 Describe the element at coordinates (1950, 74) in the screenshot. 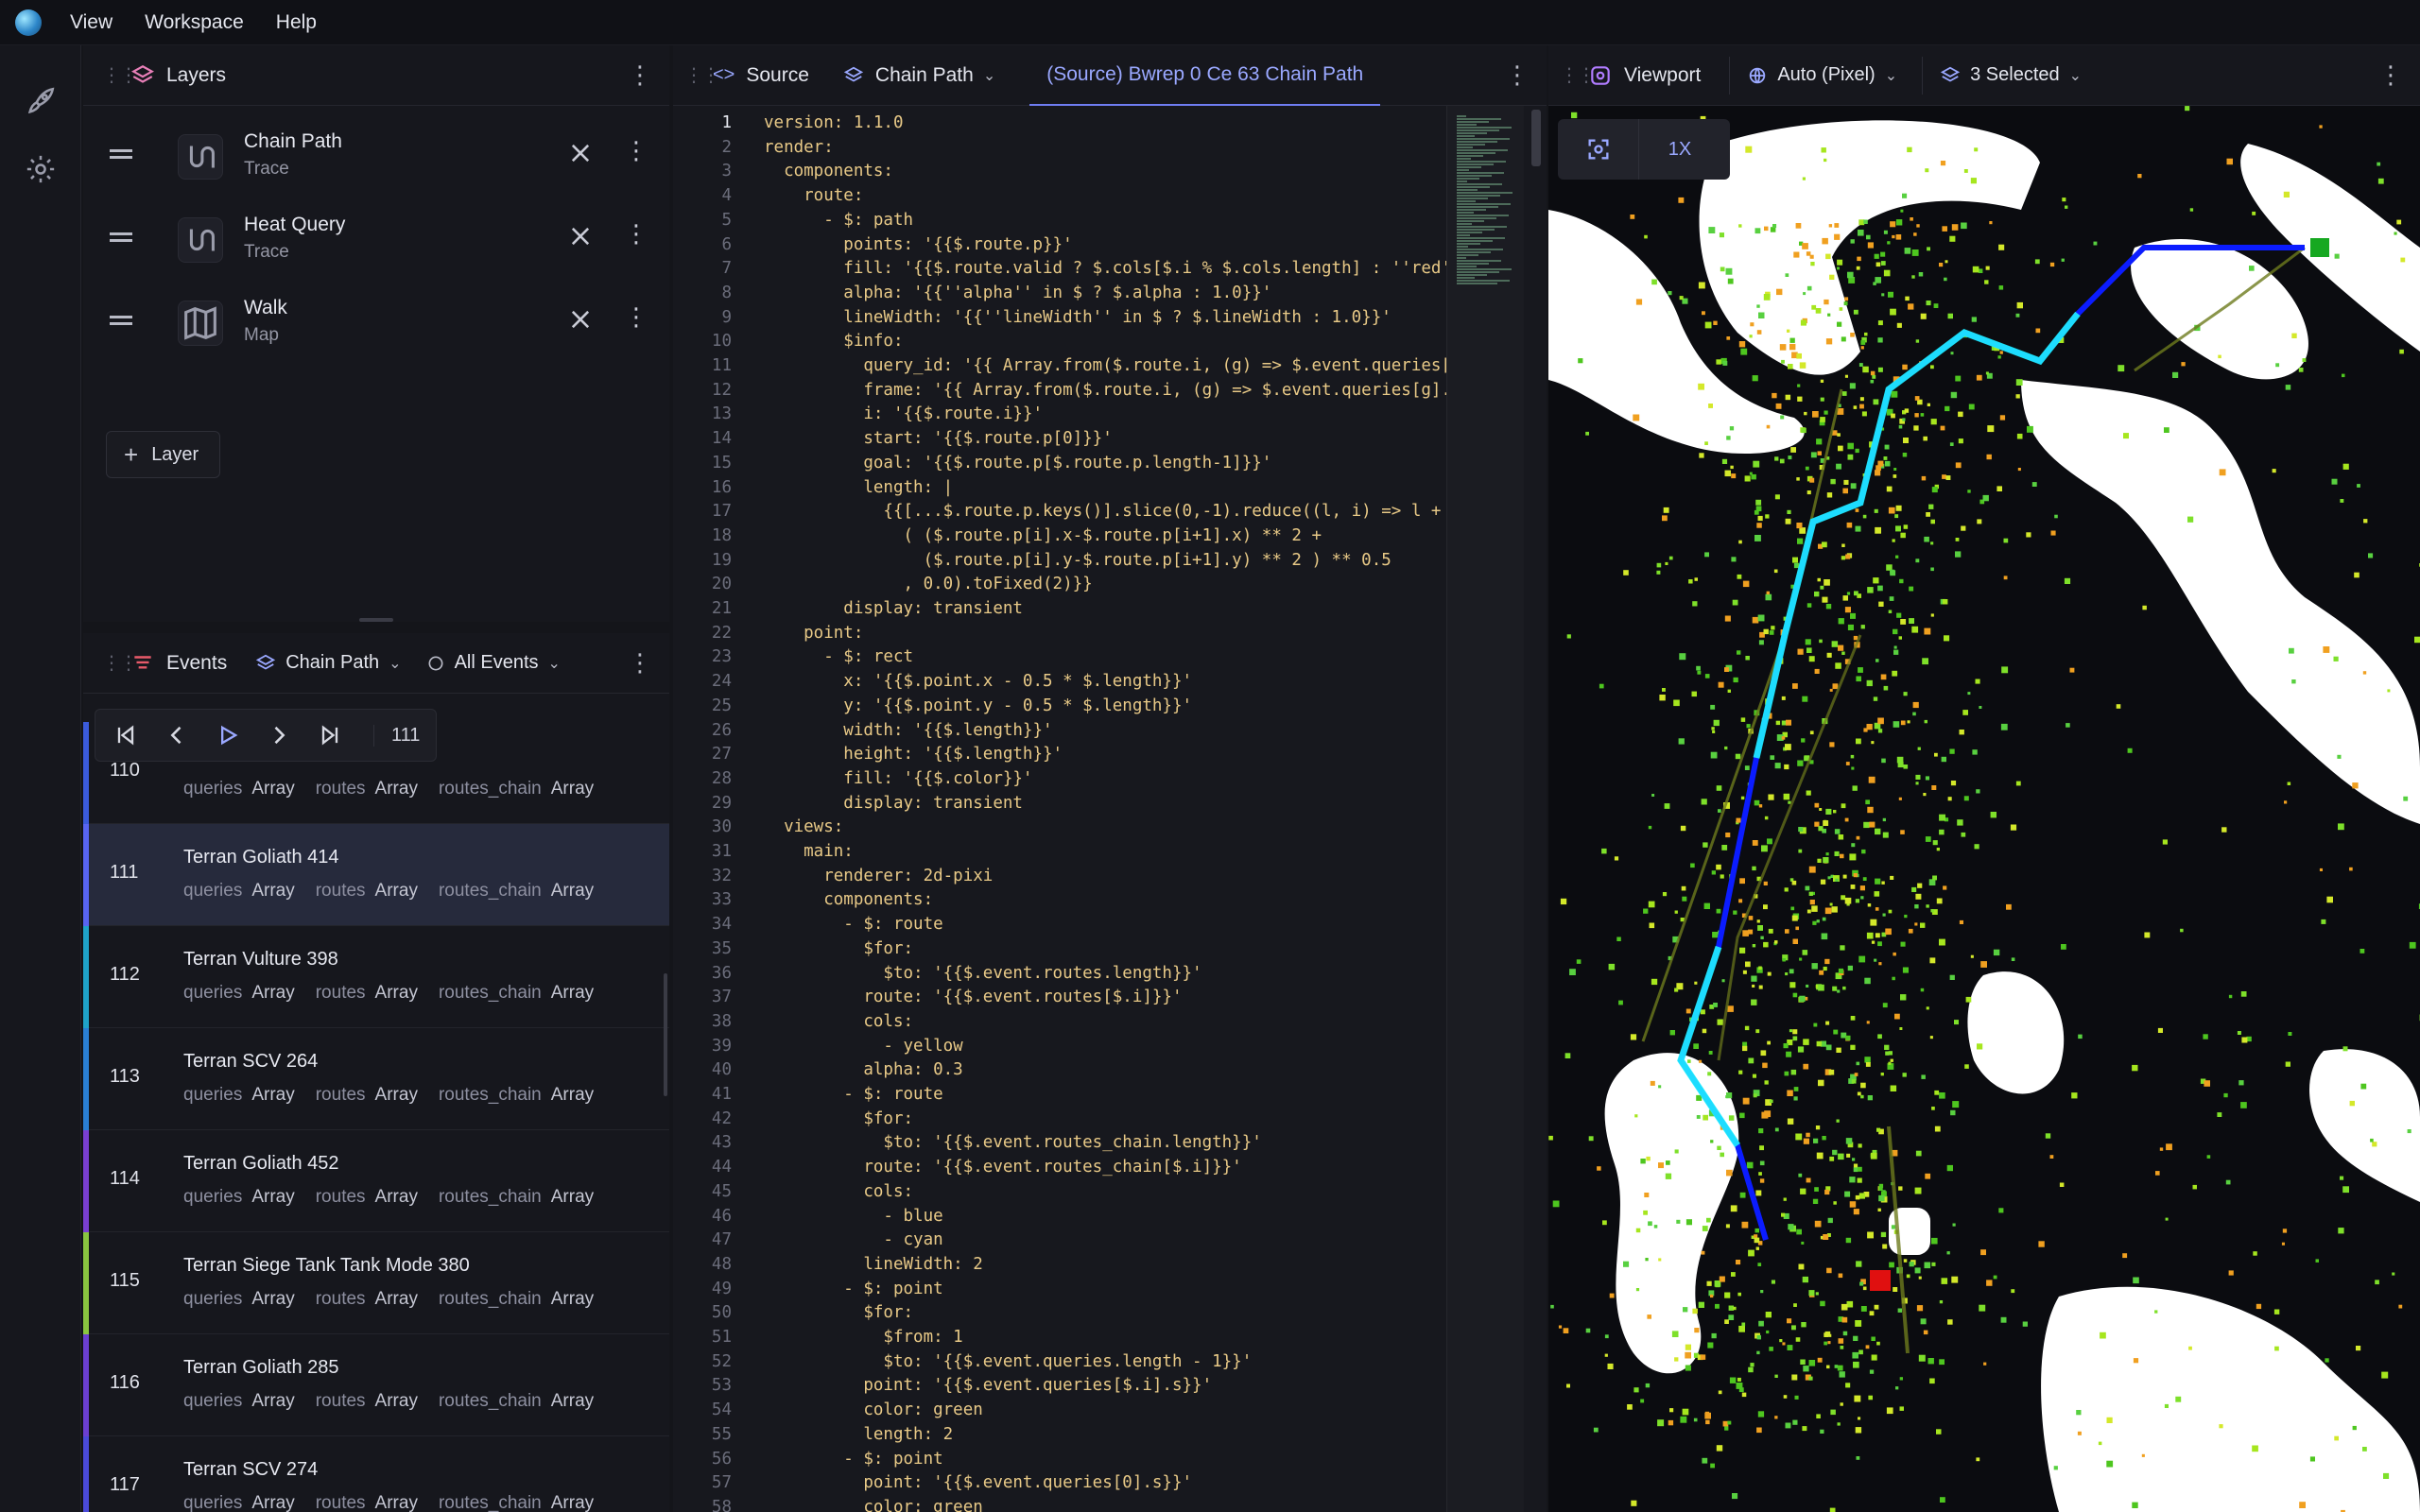

I see `layers-icon` at that location.